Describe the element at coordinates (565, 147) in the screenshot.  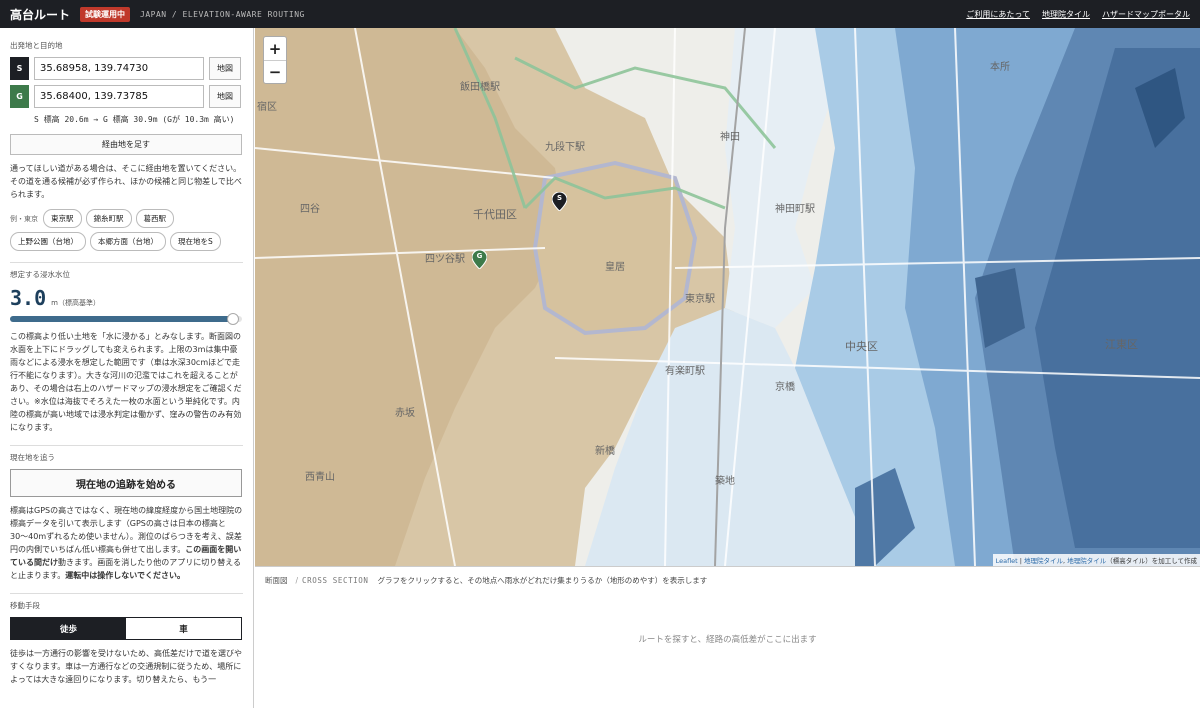
I see `map-label: 九段下駅` at that location.